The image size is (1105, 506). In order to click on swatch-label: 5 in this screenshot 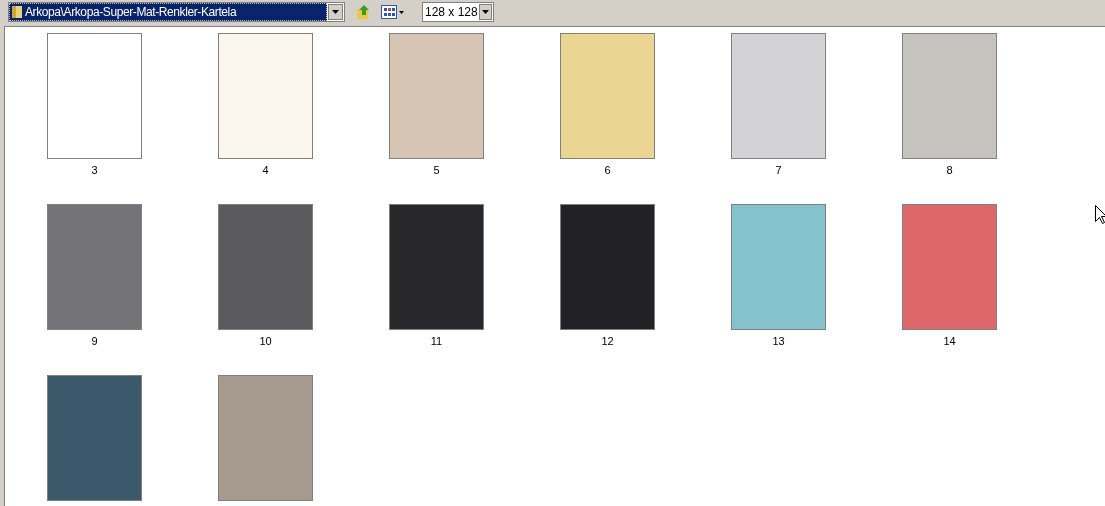, I will do `click(436, 170)`.